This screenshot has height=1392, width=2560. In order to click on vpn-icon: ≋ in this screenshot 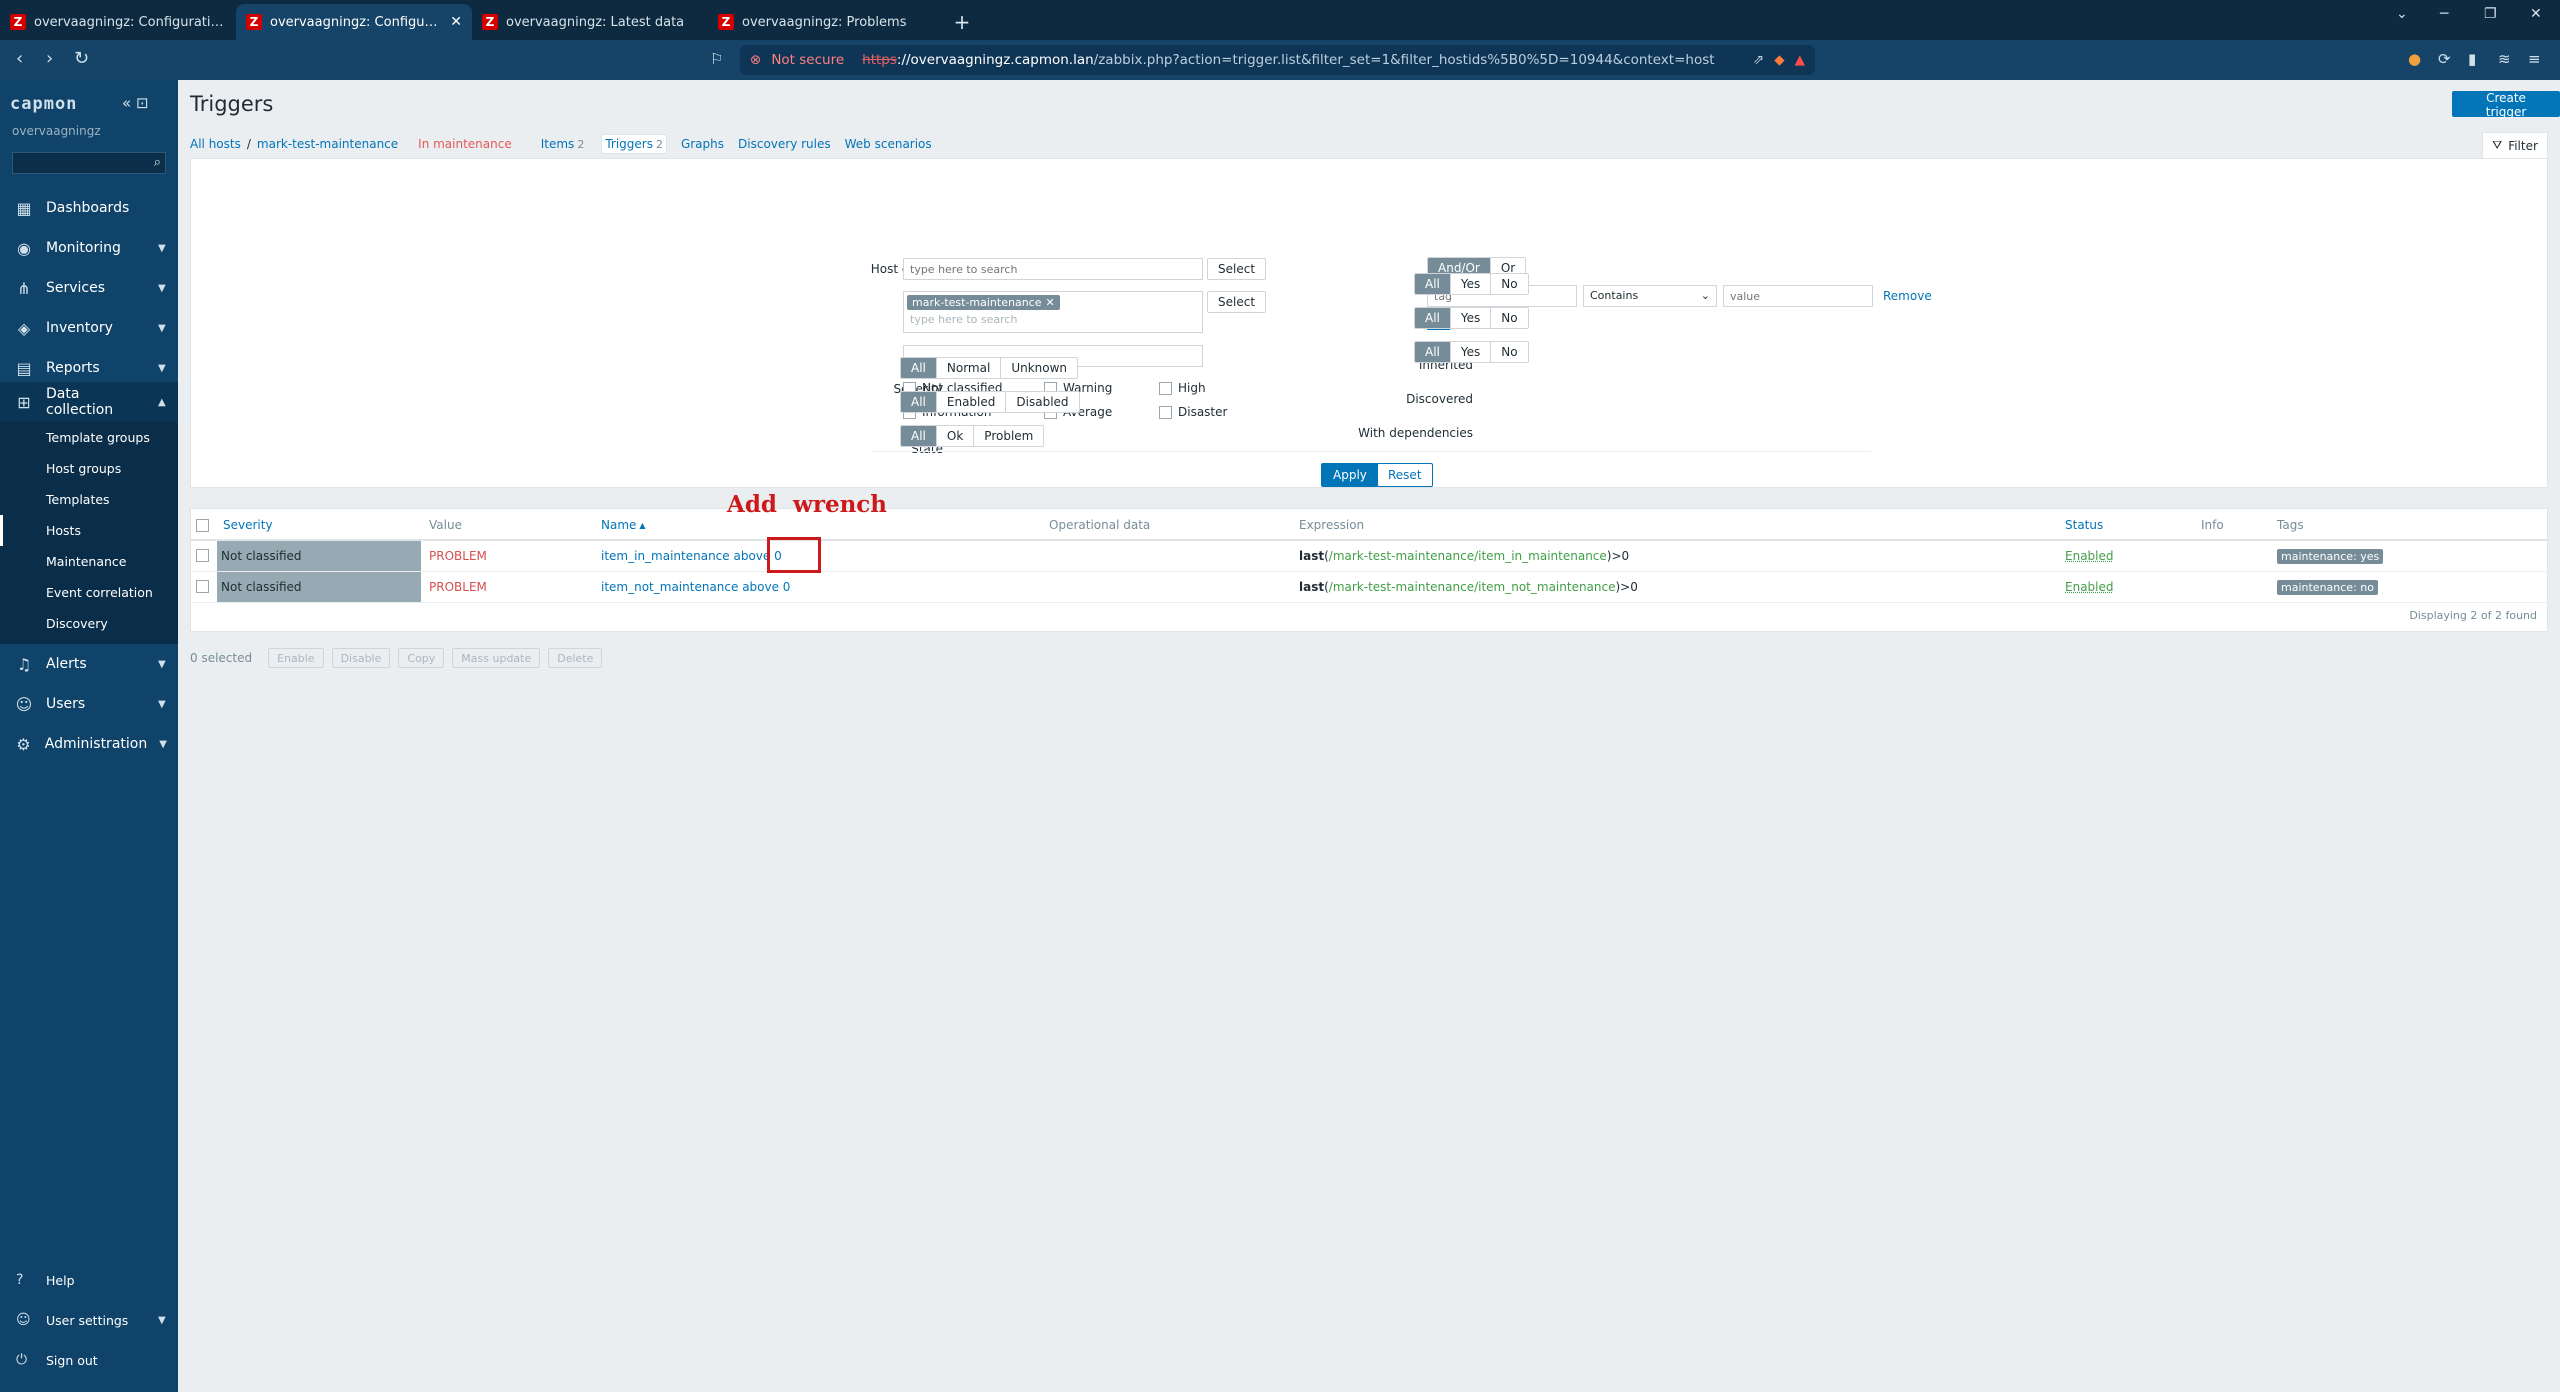, I will do `click(2504, 59)`.